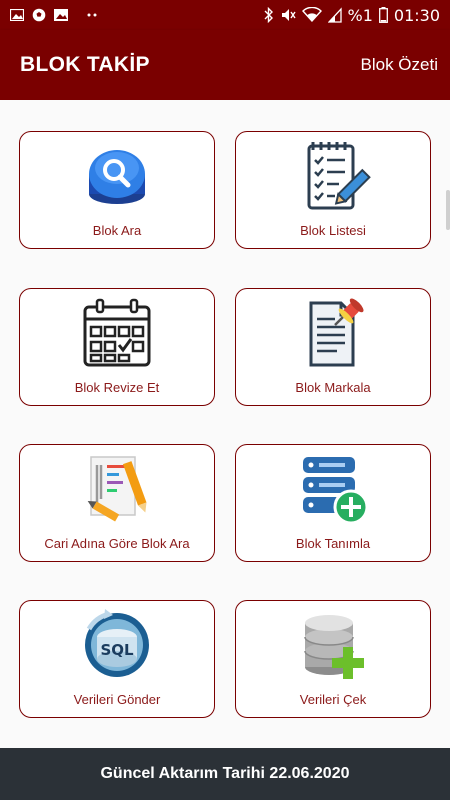  Describe the element at coordinates (117, 650) in the screenshot. I see `svg-text: SQL` at that location.